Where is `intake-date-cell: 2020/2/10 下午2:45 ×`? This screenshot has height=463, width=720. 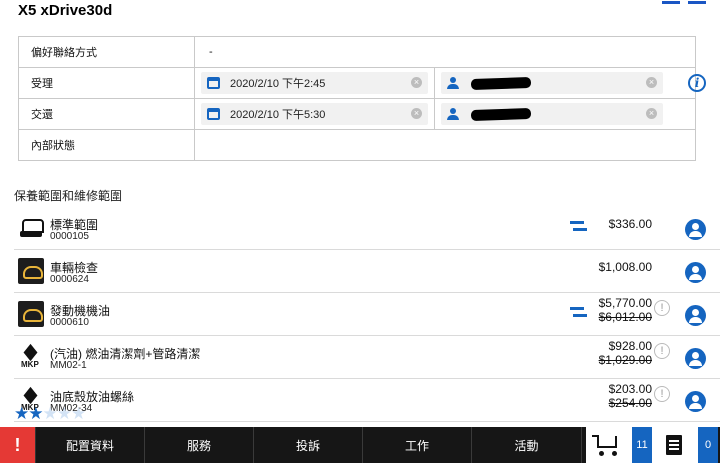 intake-date-cell: 2020/2/10 下午2:45 × is located at coordinates (314, 83).